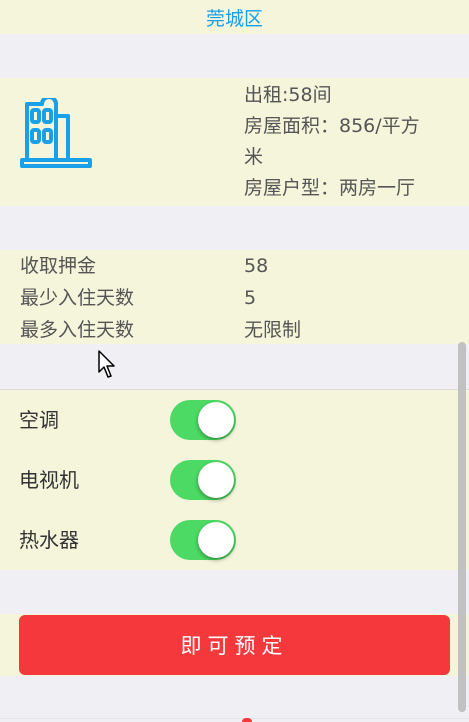 The height and width of the screenshot is (722, 469). Describe the element at coordinates (250, 298) in the screenshot. I see `min-stay-value: 5` at that location.